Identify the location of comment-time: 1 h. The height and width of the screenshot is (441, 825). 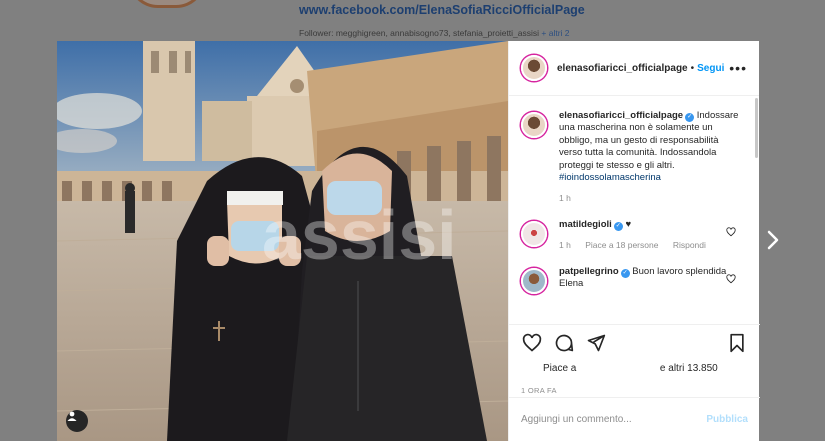
(565, 245).